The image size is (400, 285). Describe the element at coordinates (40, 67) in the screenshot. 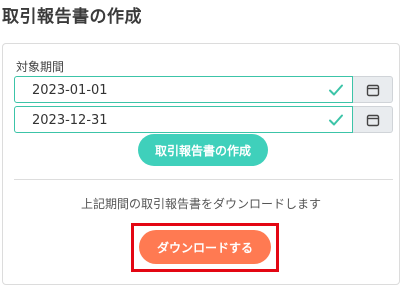

I see `period-label: 対象期間` at that location.